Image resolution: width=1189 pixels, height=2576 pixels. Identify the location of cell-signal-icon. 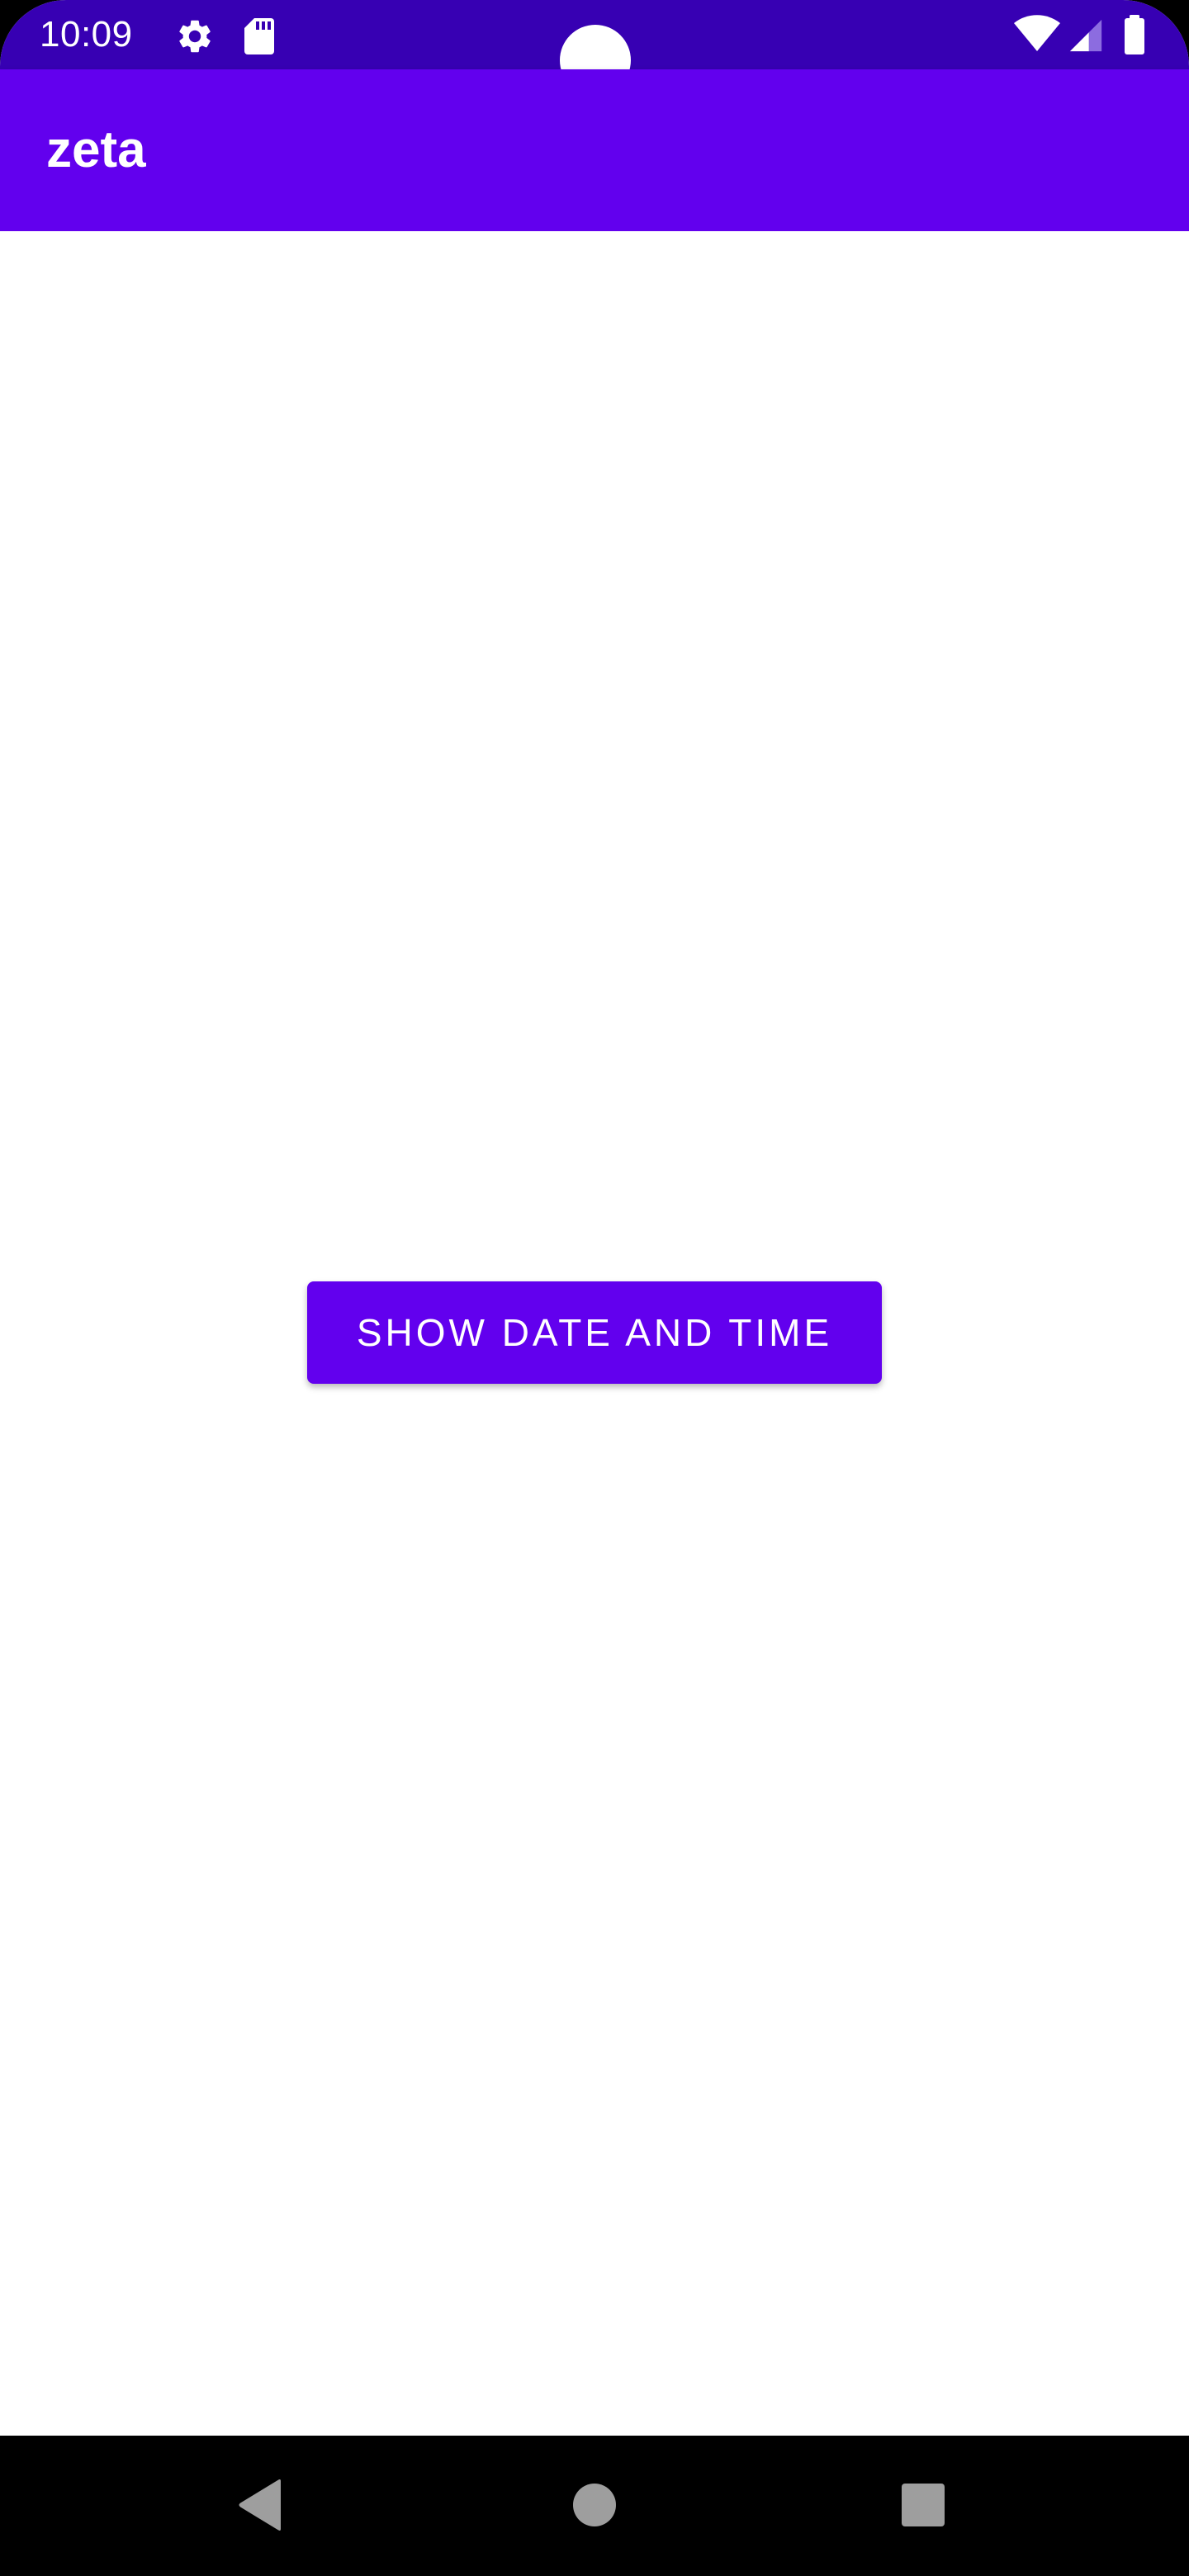
(1085, 35).